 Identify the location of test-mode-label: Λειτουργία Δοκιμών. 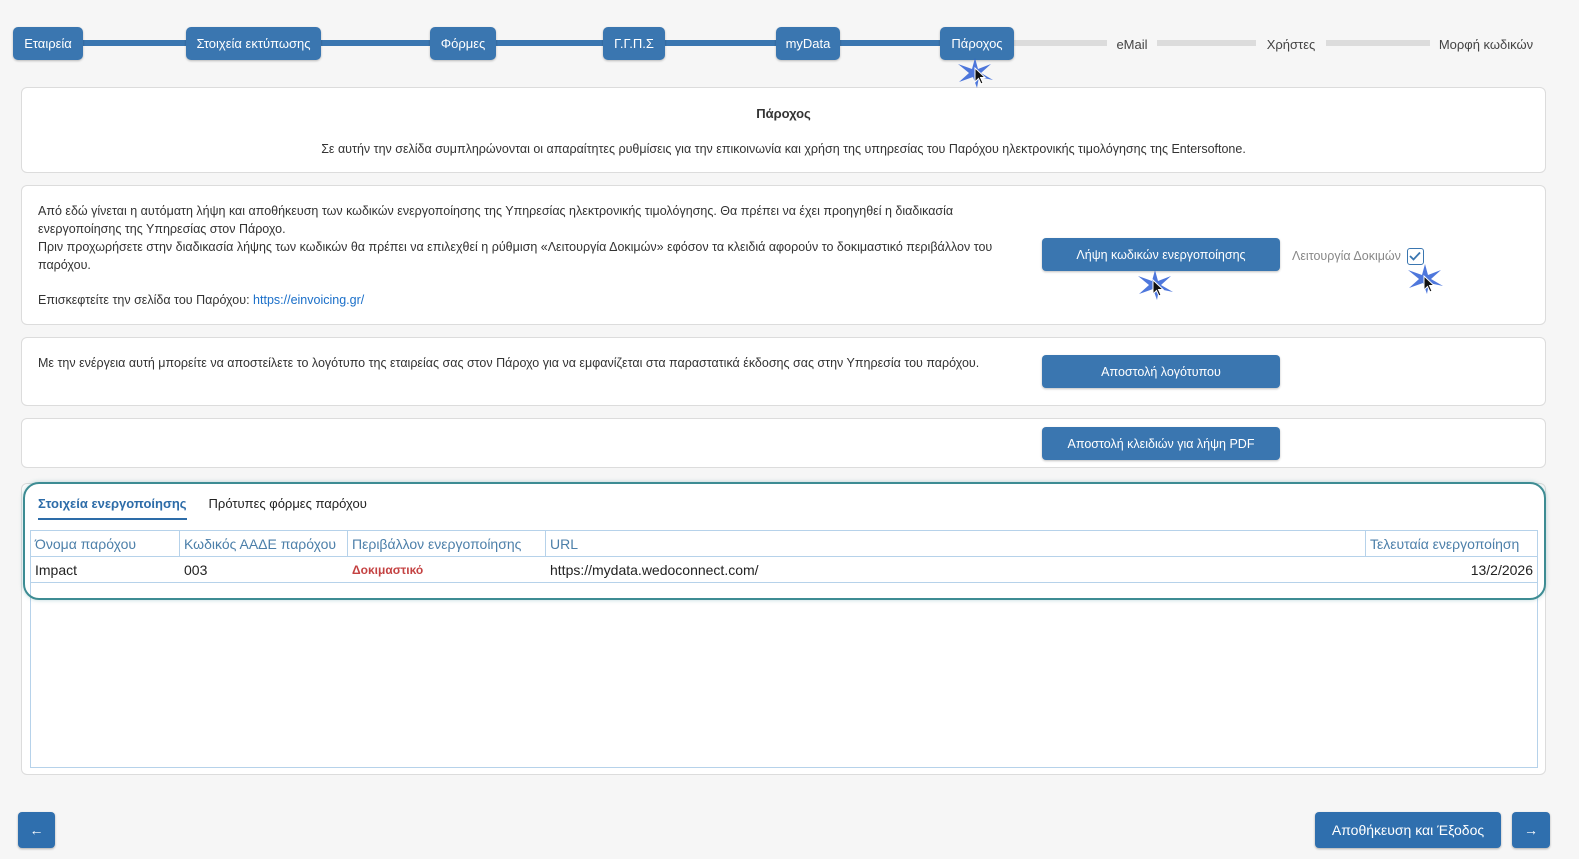
(1346, 256).